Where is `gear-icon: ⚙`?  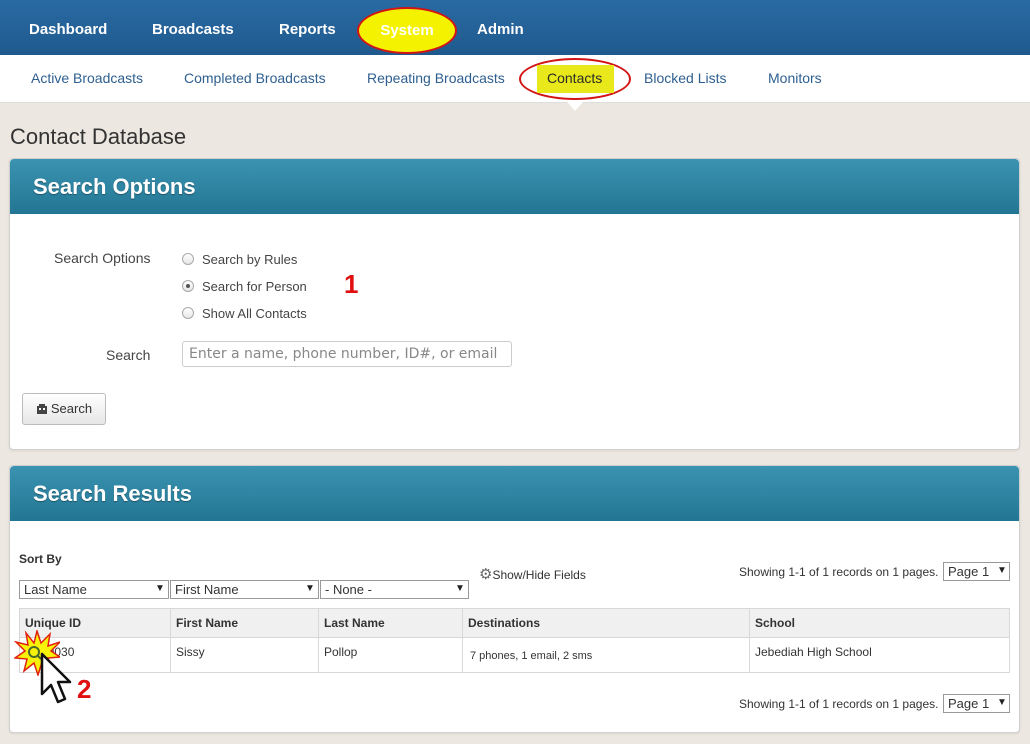
gear-icon: ⚙ is located at coordinates (486, 574).